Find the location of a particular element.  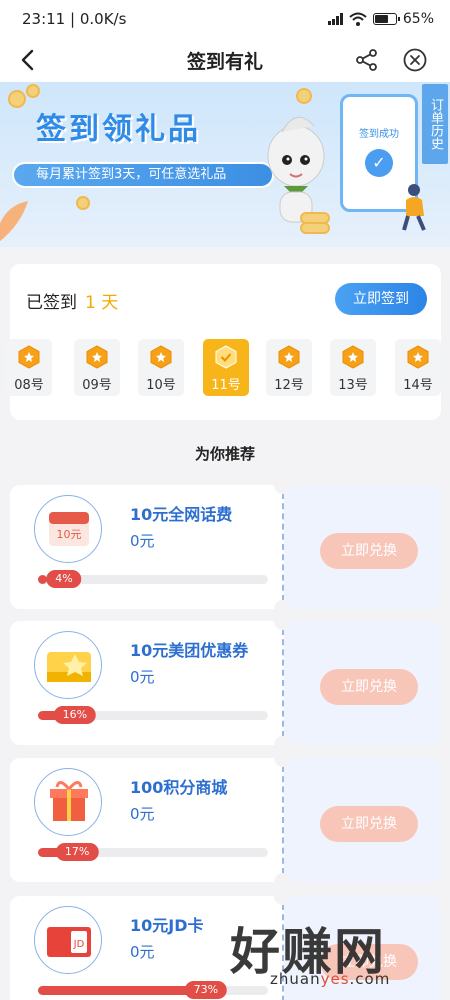

sign-day-1: 09号 is located at coordinates (97, 367).